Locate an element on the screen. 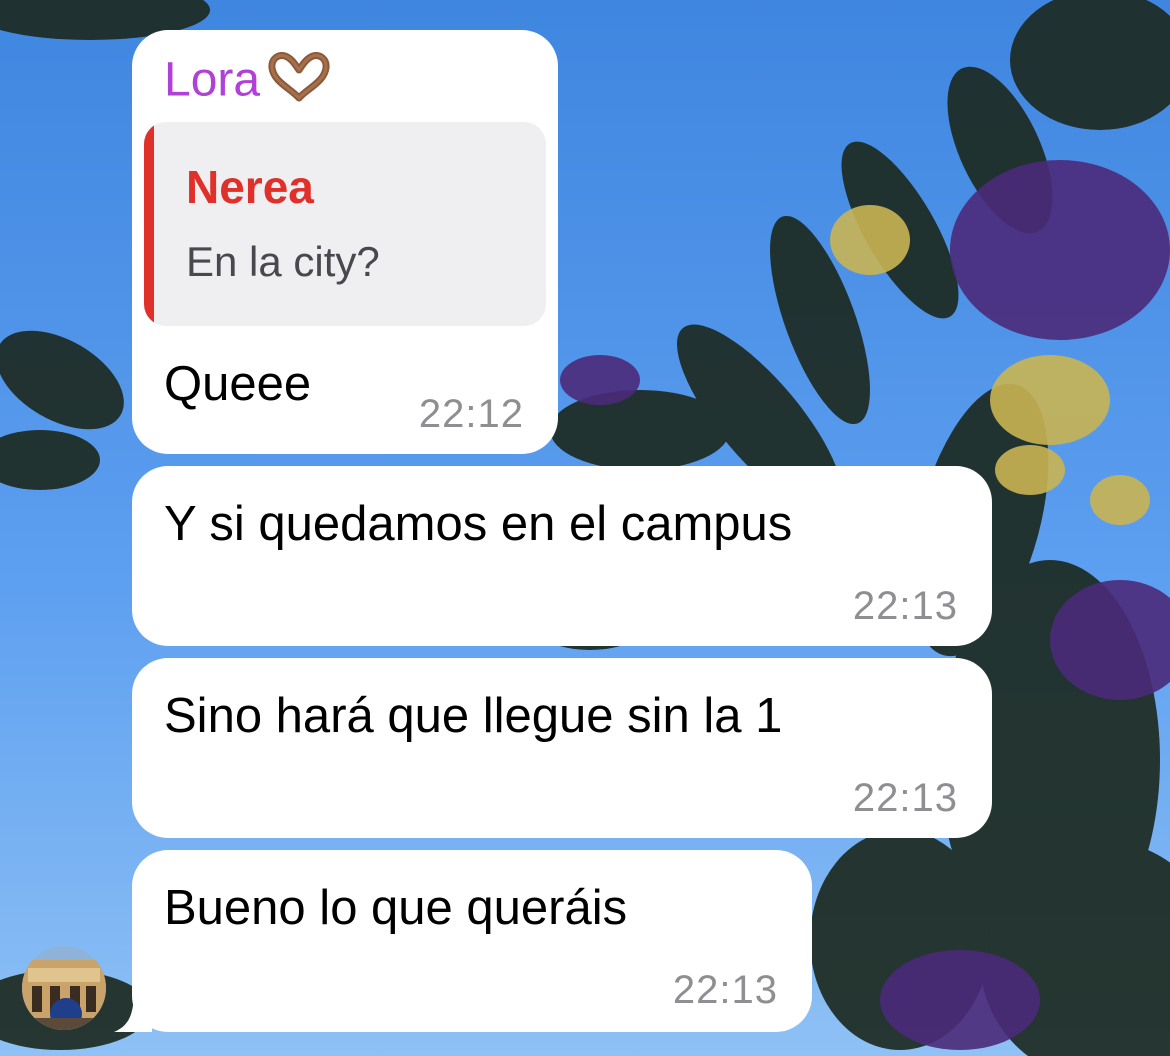 The width and height of the screenshot is (1170, 1056). message-bubble: Sino hará que llegue sin la 1 22:13 is located at coordinates (562, 748).